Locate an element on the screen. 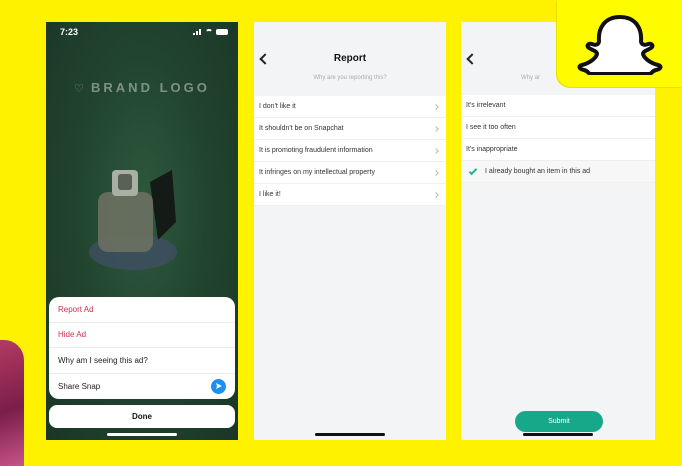  reason-option: I see it too often is located at coordinates (558, 128).